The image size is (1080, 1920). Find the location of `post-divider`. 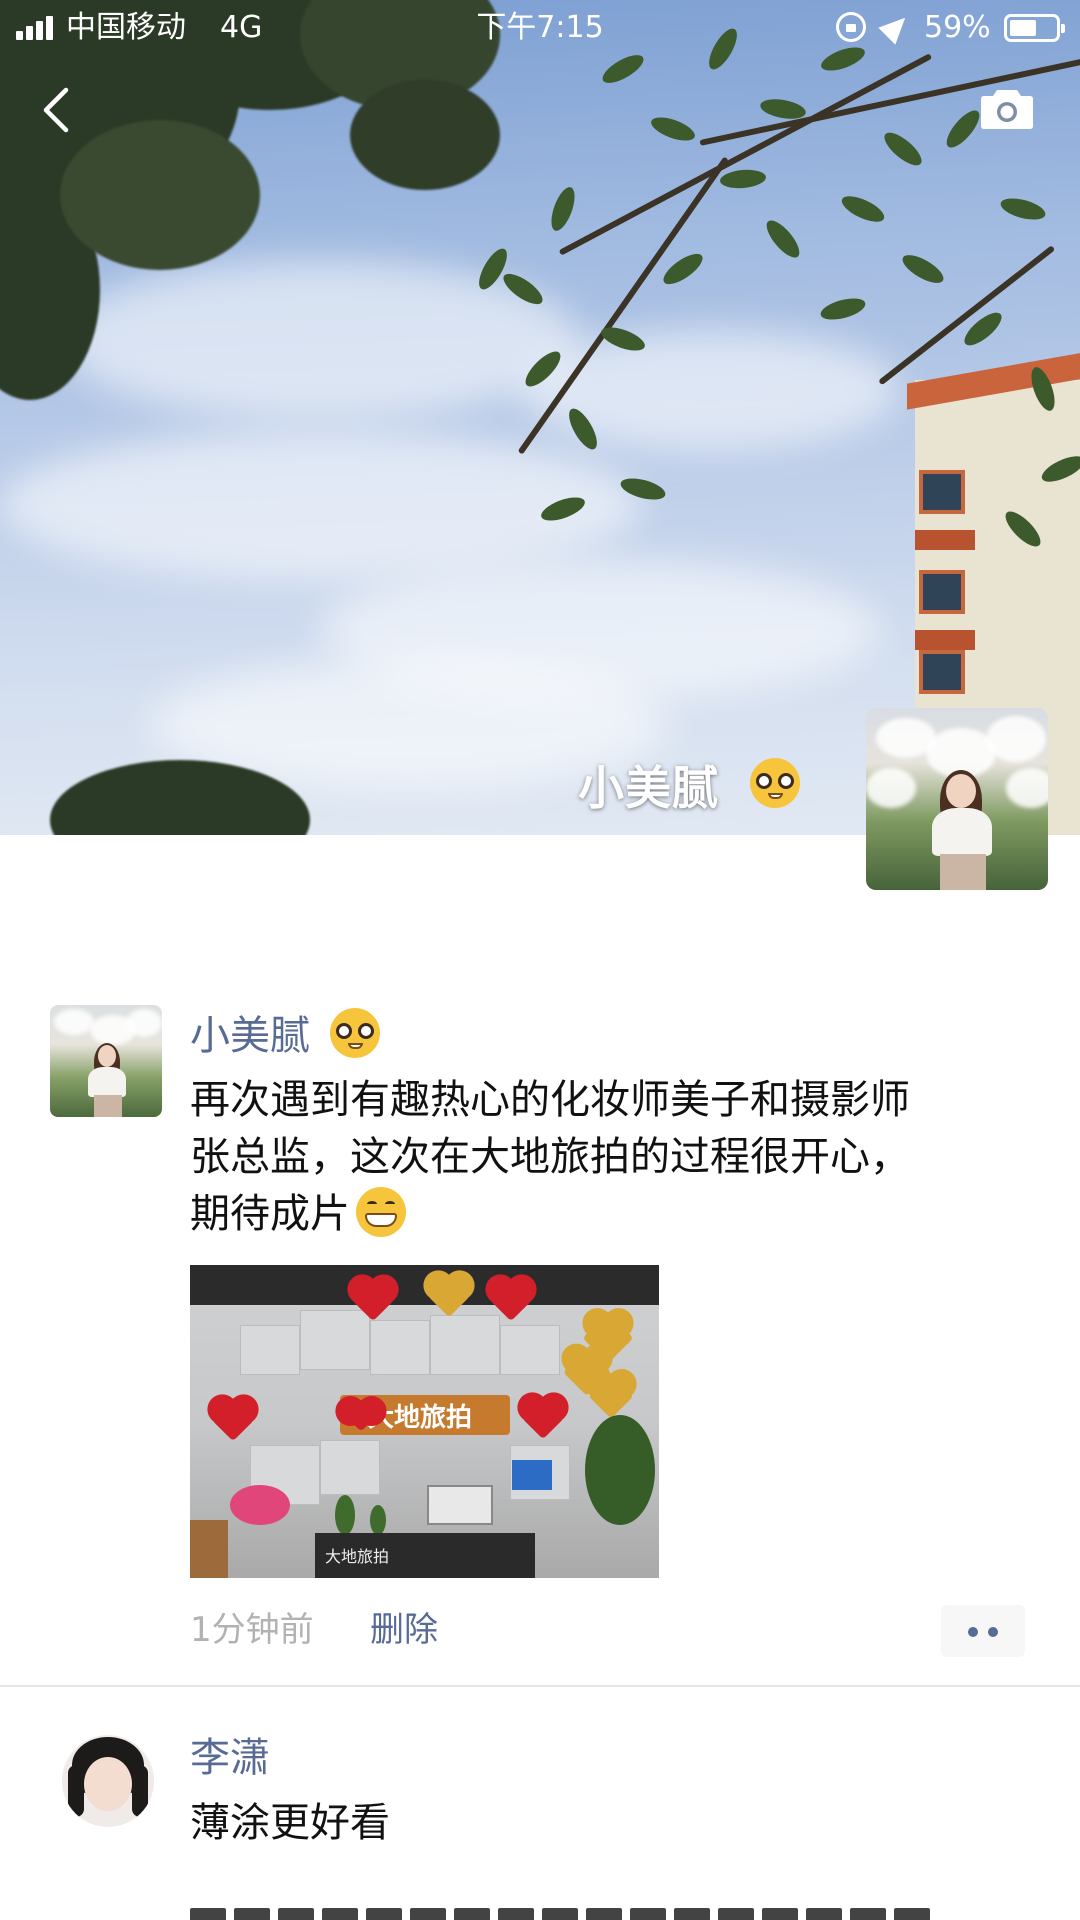

post-divider is located at coordinates (540, 1686).